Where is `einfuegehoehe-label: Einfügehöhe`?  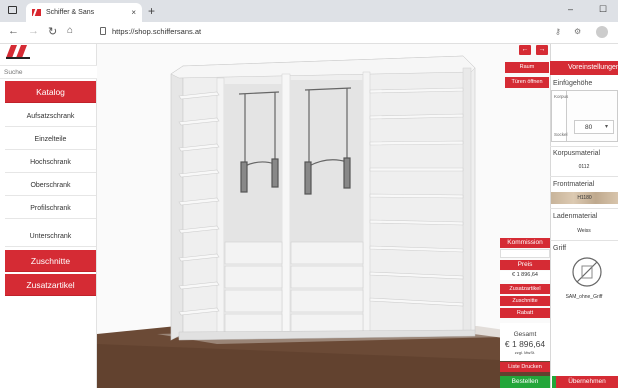 einfuegehoehe-label: Einfügehöhe is located at coordinates (573, 83).